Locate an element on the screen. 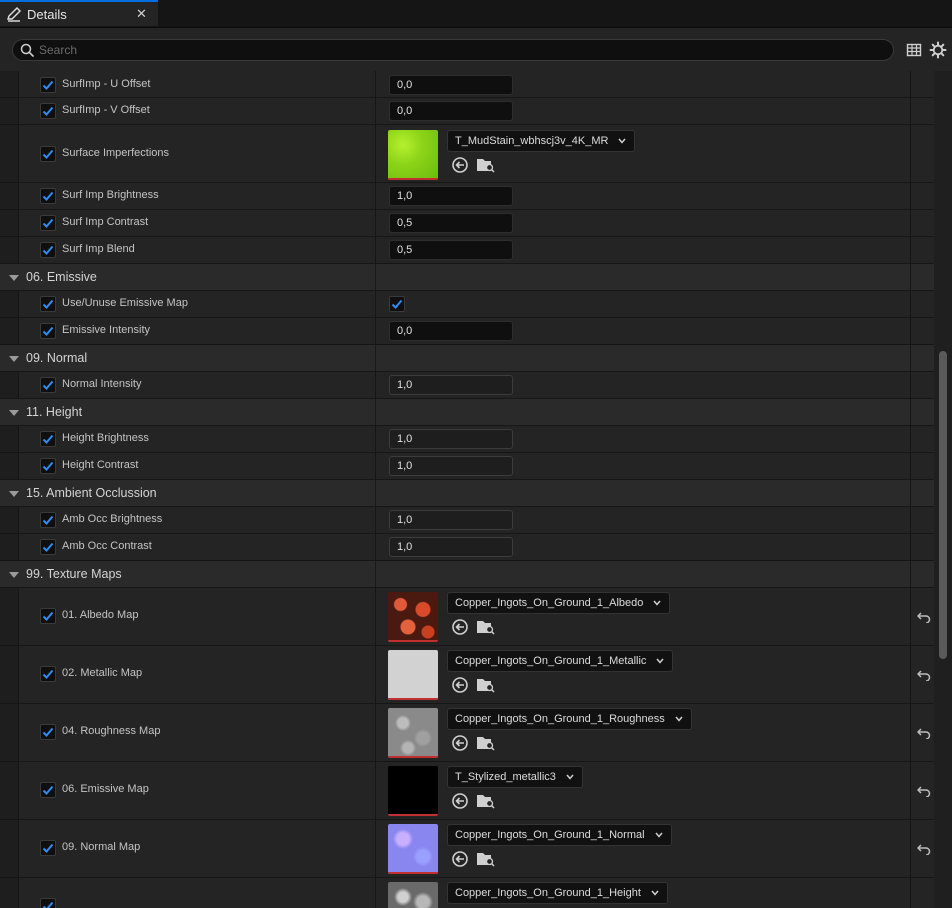  search-box is located at coordinates (453, 50).